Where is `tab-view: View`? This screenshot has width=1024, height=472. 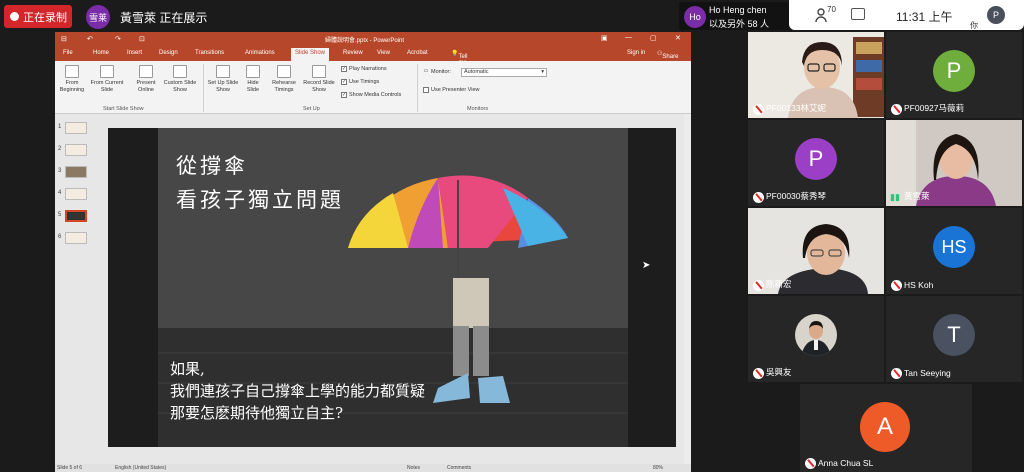 tab-view: View is located at coordinates (383, 53).